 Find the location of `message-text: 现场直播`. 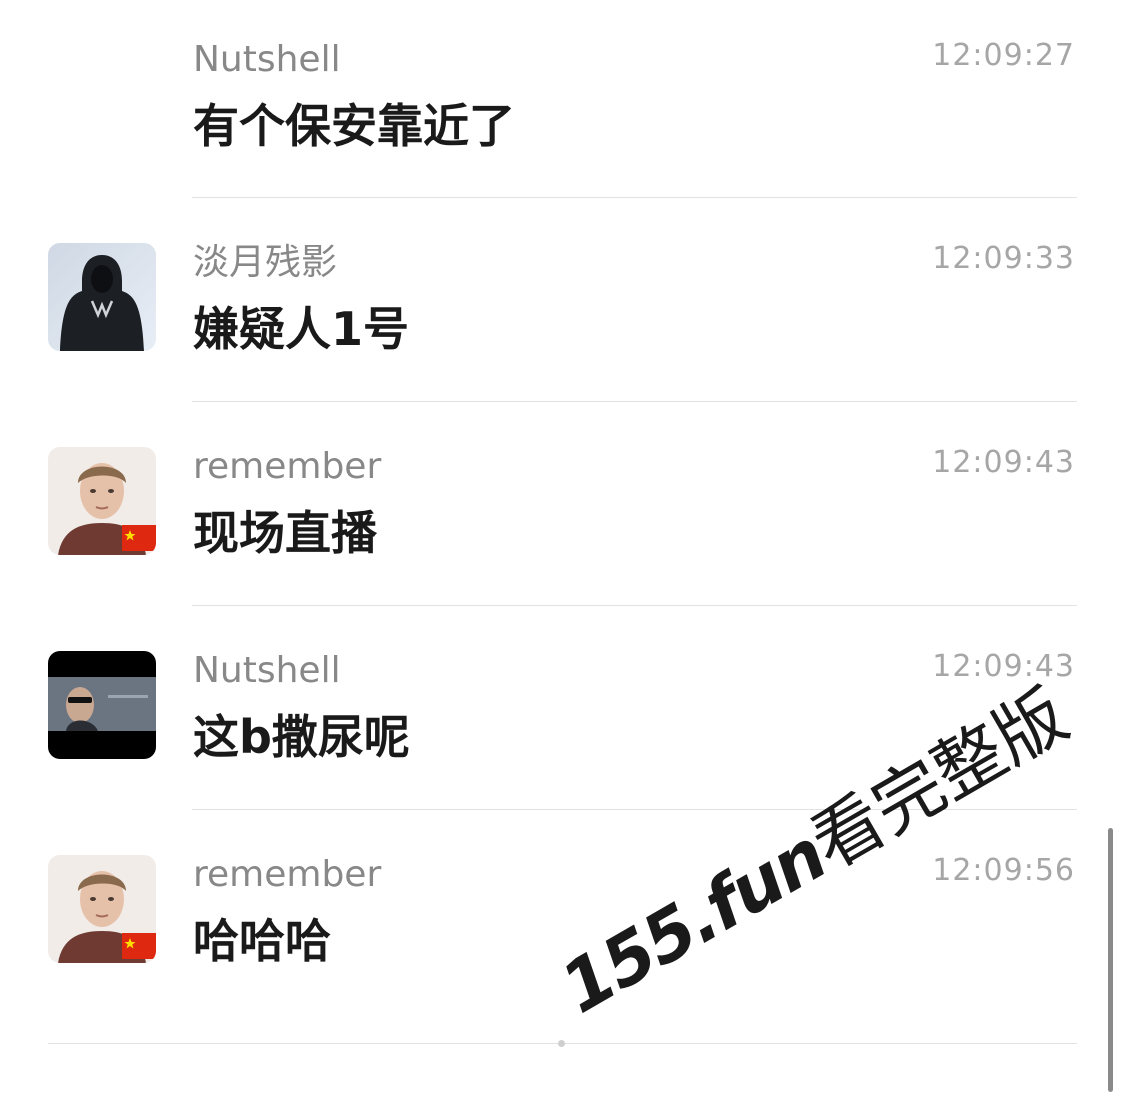

message-text: 现场直播 is located at coordinates (285, 533).